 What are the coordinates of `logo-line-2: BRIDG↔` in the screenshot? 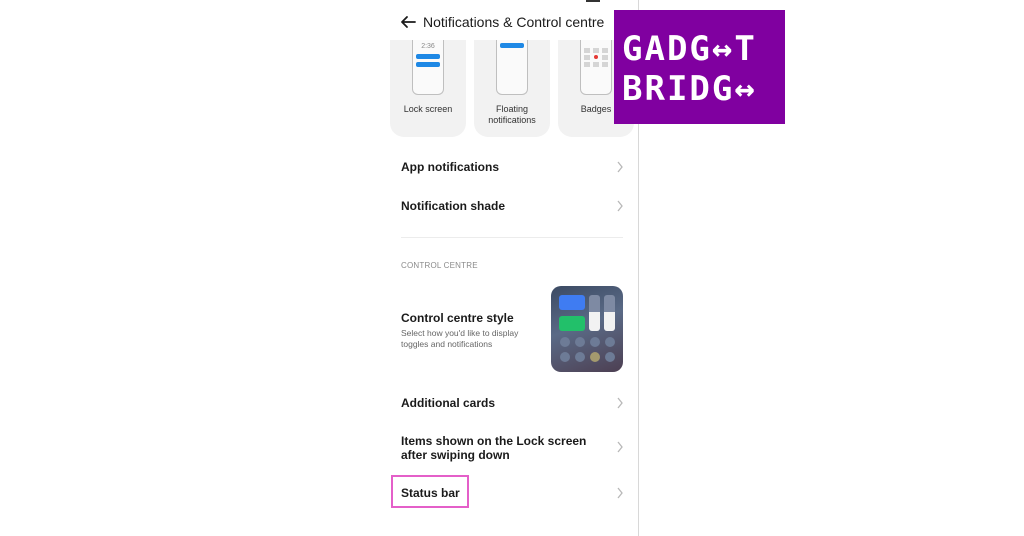 It's located at (689, 89).